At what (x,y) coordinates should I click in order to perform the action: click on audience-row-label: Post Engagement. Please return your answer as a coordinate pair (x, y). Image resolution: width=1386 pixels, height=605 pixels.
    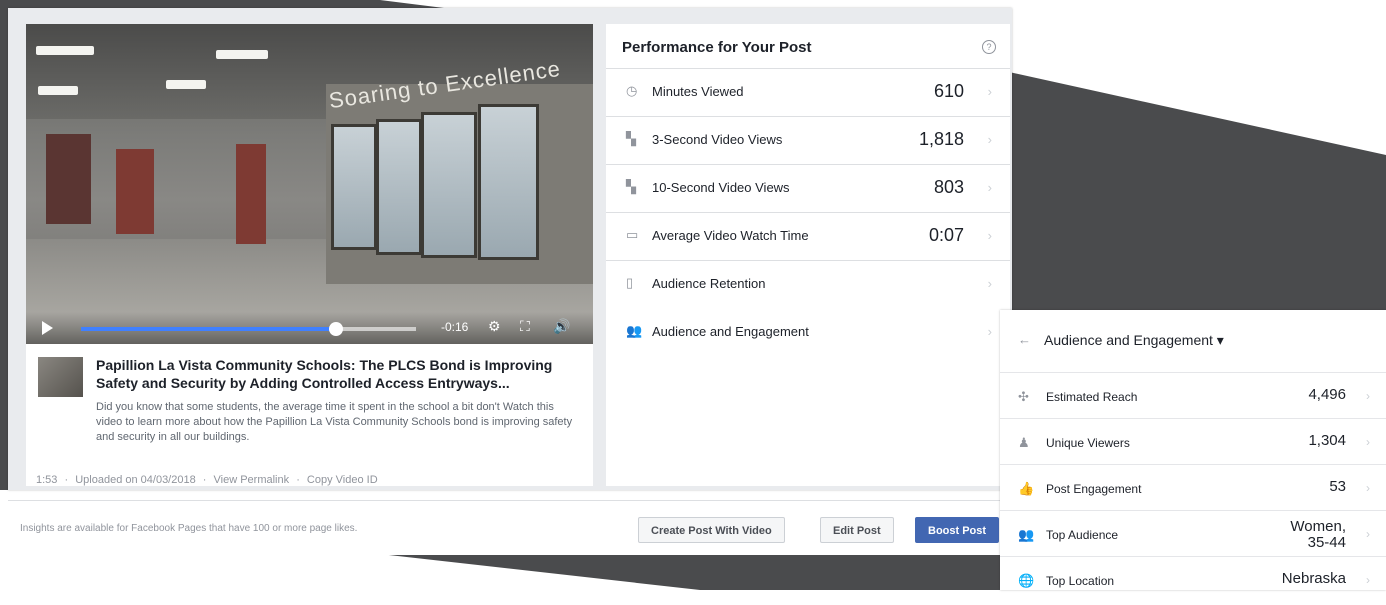
    Looking at the image, I should click on (1094, 489).